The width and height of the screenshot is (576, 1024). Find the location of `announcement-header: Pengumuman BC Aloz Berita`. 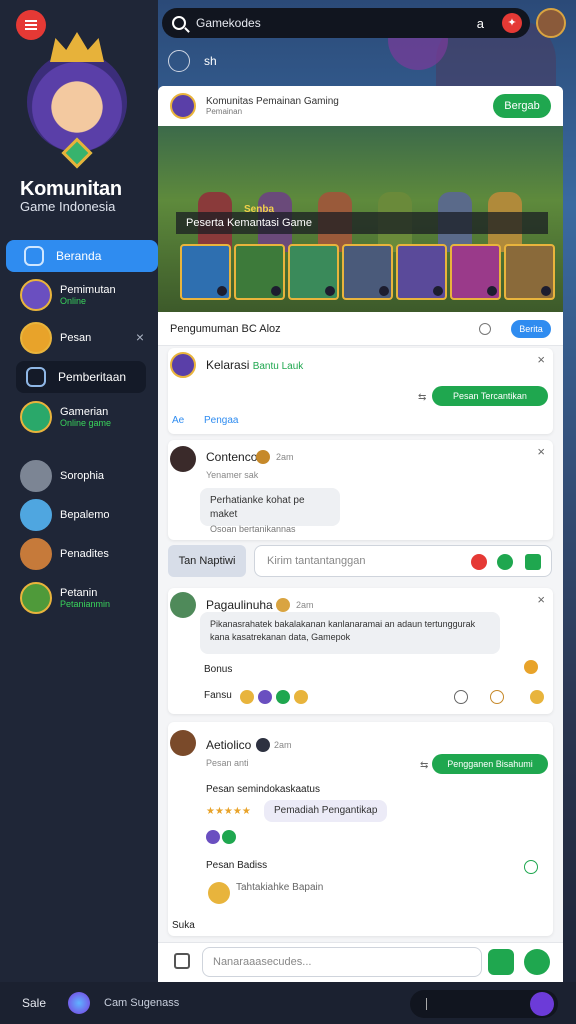

announcement-header: Pengumuman BC Aloz Berita is located at coordinates (360, 329).